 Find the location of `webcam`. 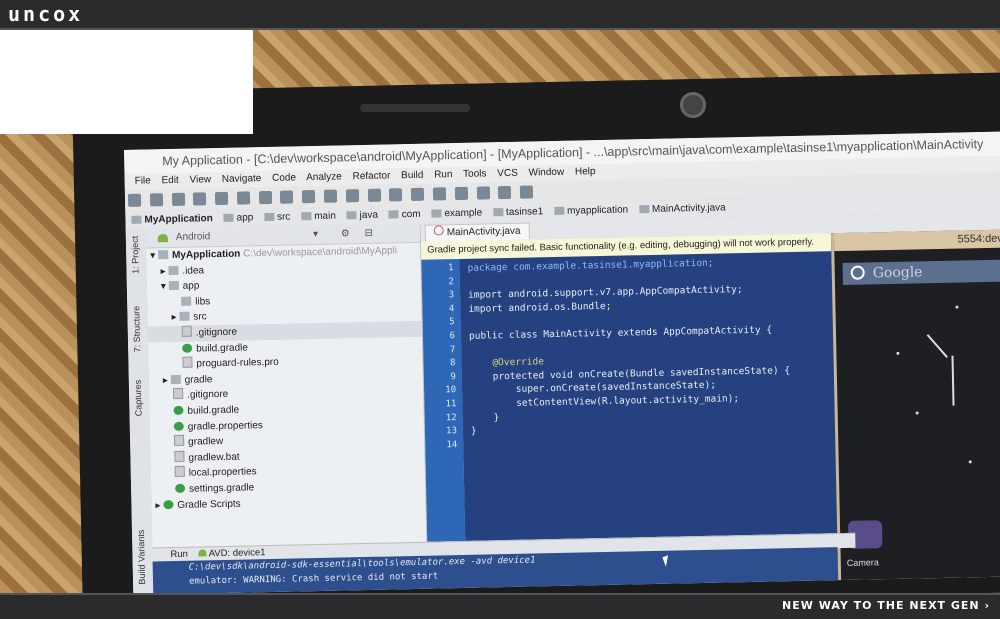

webcam is located at coordinates (693, 105).